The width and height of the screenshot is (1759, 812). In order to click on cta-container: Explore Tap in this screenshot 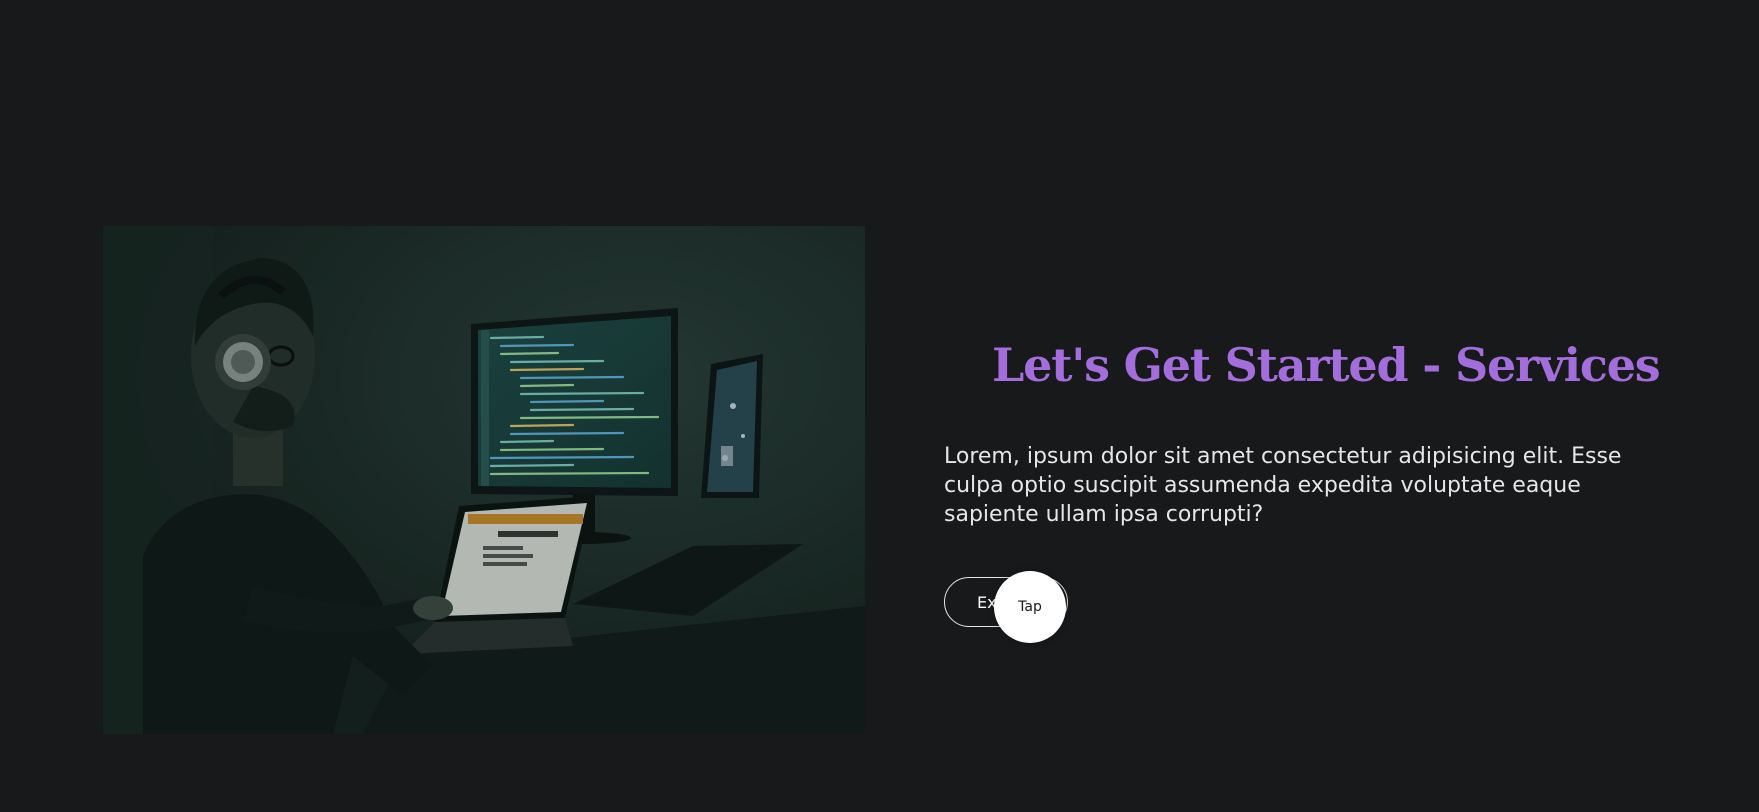, I will do `click(1044, 607)`.